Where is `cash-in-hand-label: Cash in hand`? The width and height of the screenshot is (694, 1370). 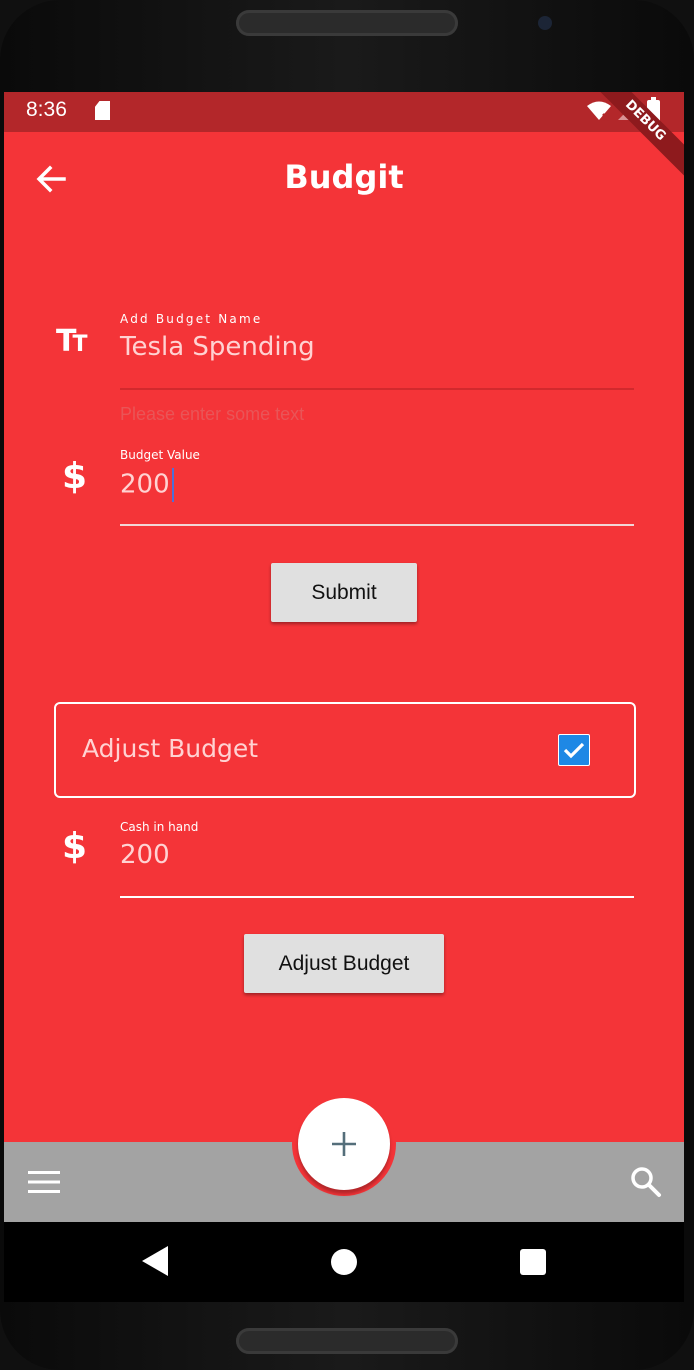 cash-in-hand-label: Cash in hand is located at coordinates (159, 827).